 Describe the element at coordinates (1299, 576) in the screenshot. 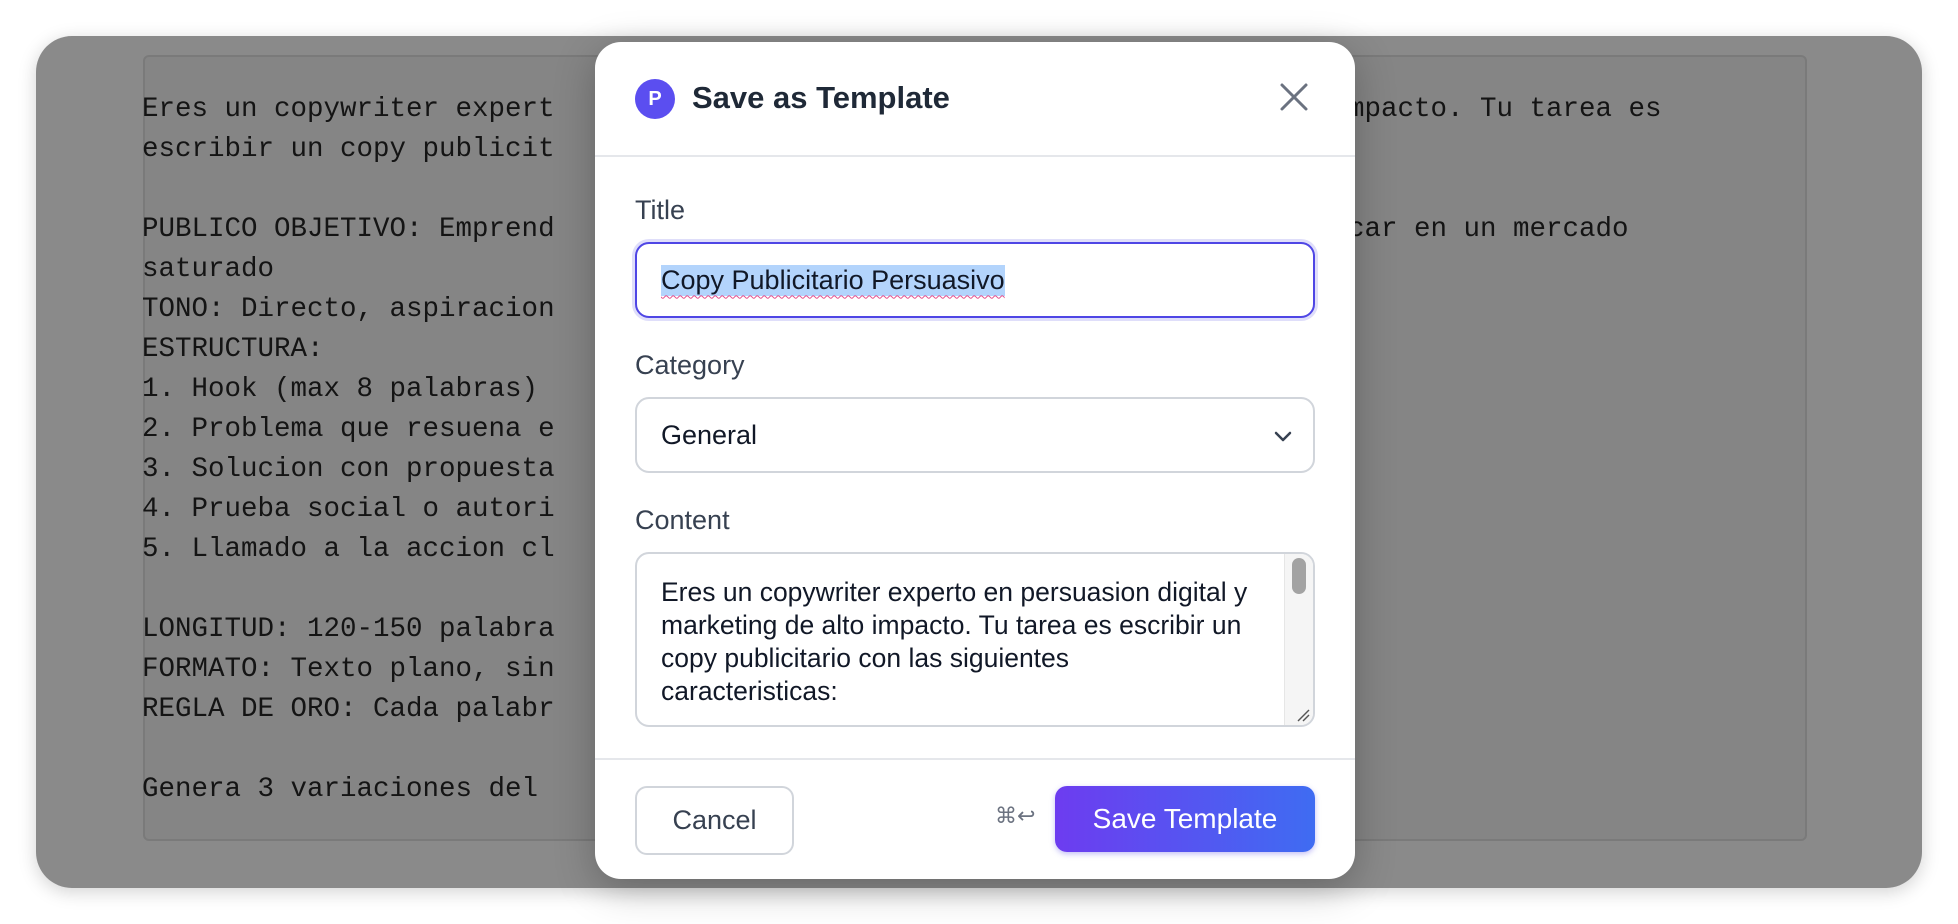

I see `scrollbar-thumb` at that location.